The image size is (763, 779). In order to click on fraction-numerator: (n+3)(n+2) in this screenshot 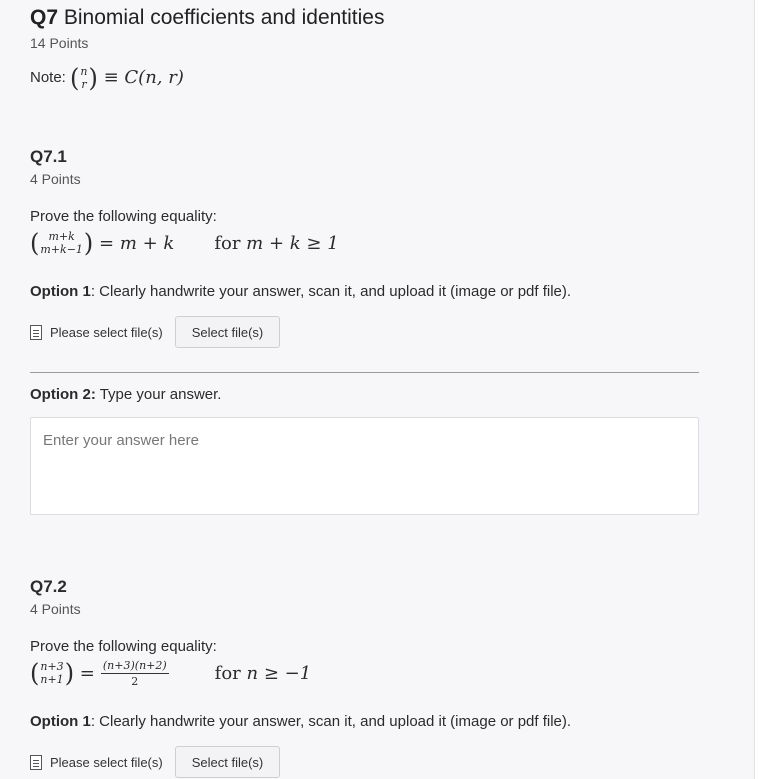, I will do `click(134, 666)`.